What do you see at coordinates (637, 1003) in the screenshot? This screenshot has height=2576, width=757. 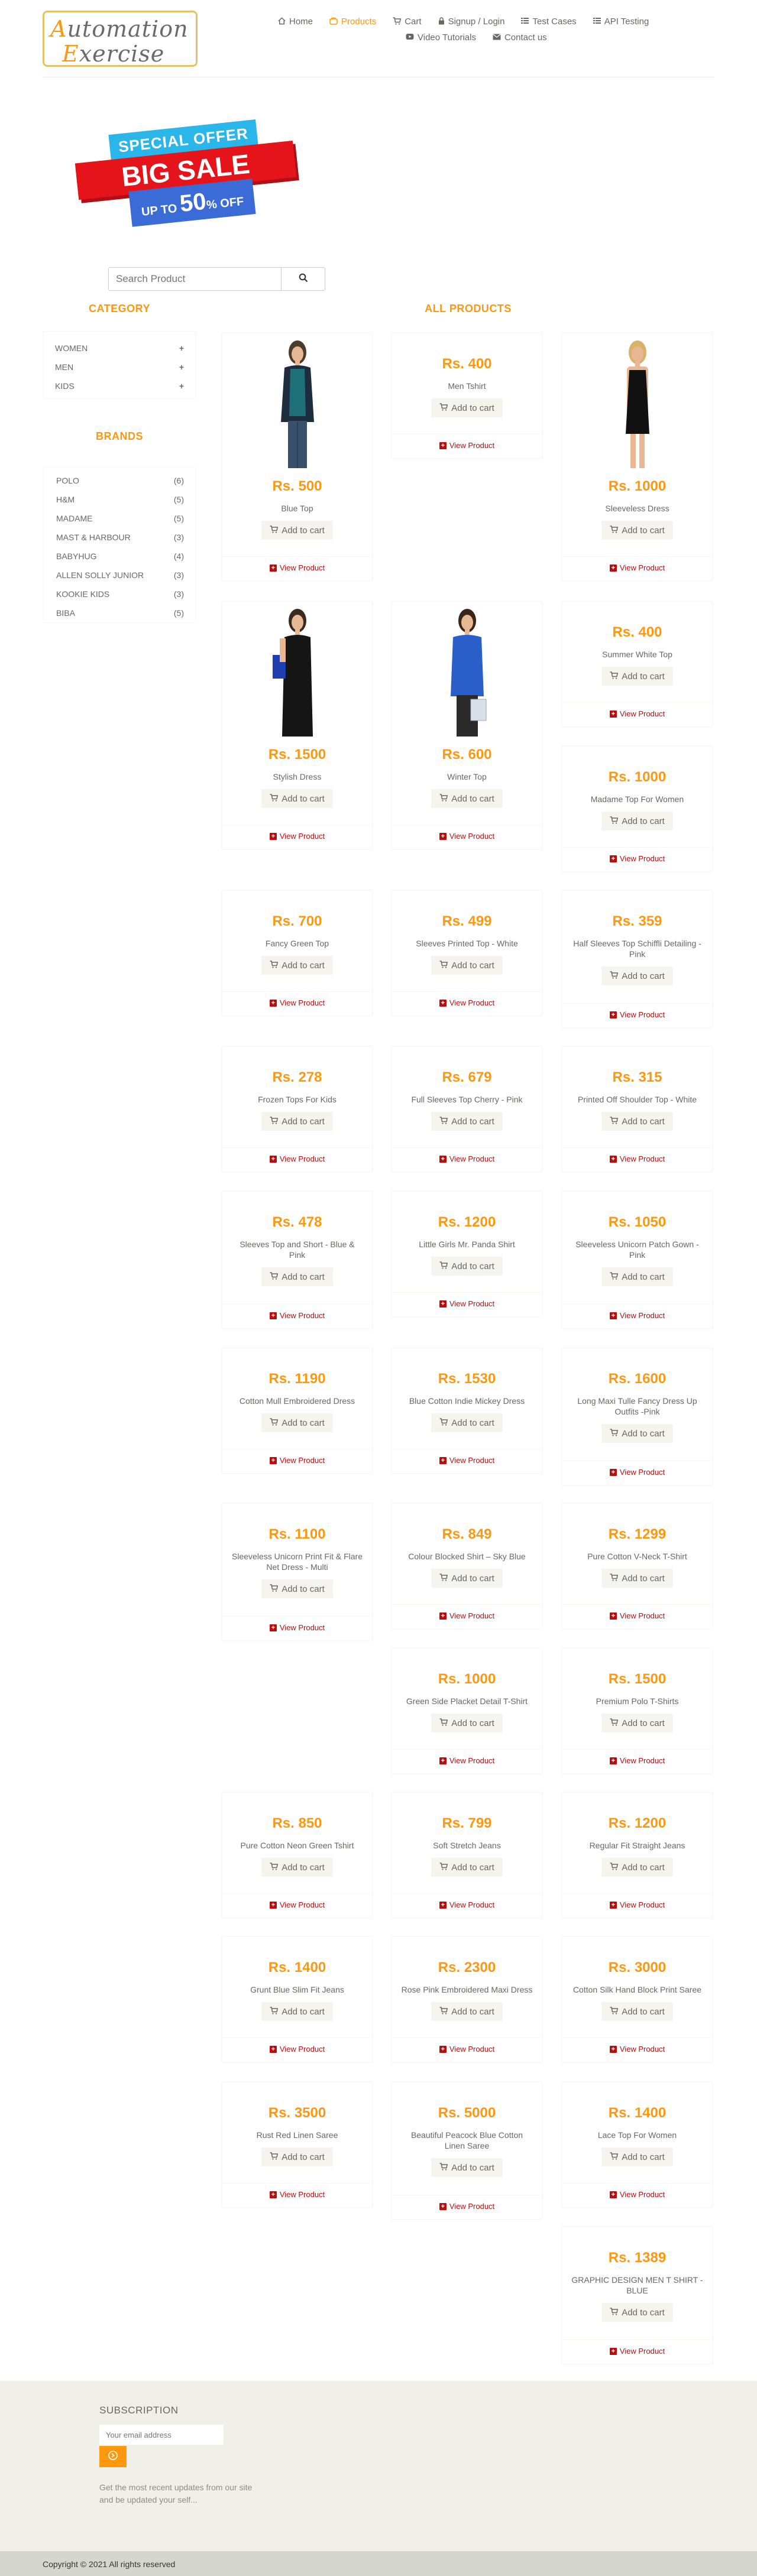 I see `card-divider` at bounding box center [637, 1003].